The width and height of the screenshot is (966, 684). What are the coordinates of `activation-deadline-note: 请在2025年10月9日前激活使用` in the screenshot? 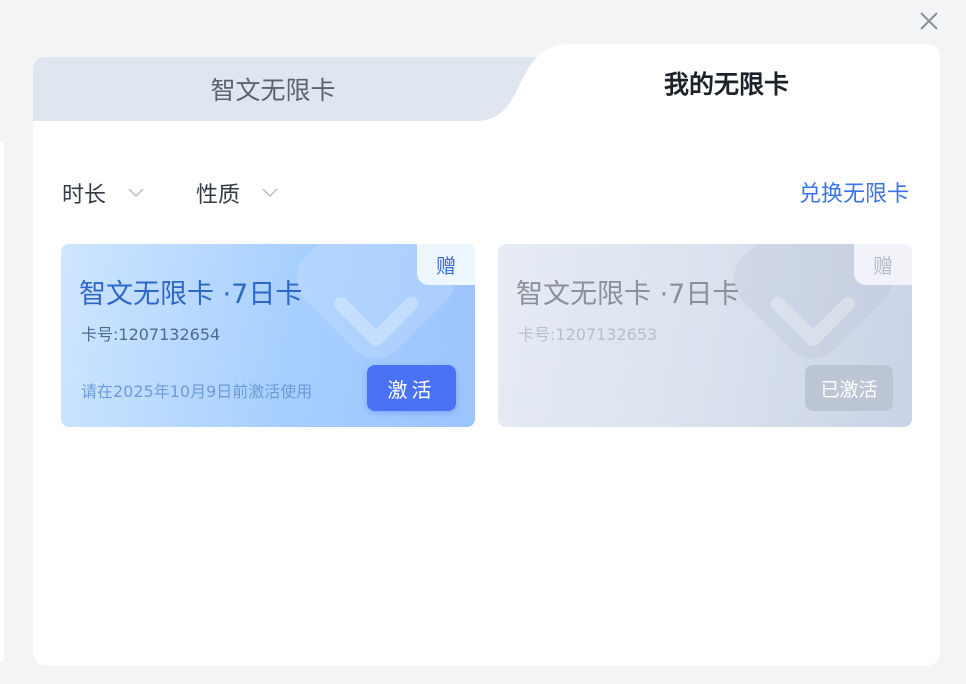 It's located at (197, 391).